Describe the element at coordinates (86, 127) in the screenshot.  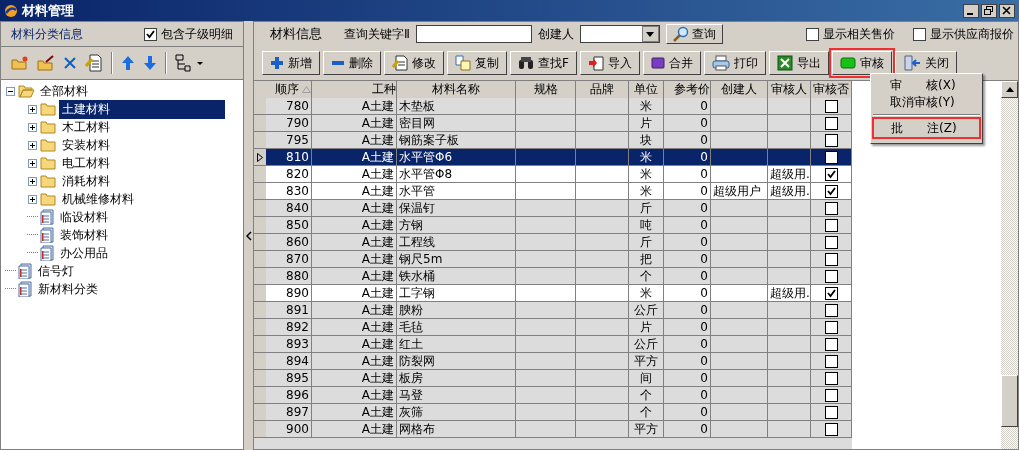
I see `tree-item: 木工材料` at that location.